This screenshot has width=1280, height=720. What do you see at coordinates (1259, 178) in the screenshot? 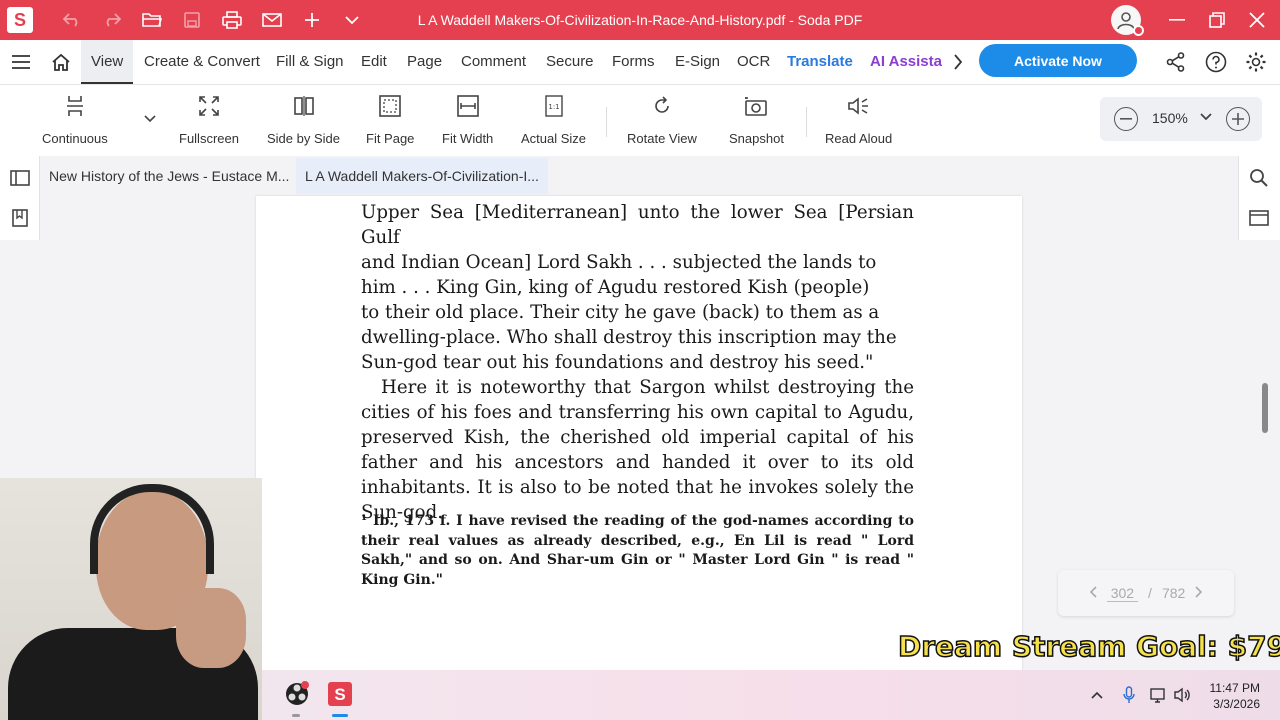
I see `search-icon` at bounding box center [1259, 178].